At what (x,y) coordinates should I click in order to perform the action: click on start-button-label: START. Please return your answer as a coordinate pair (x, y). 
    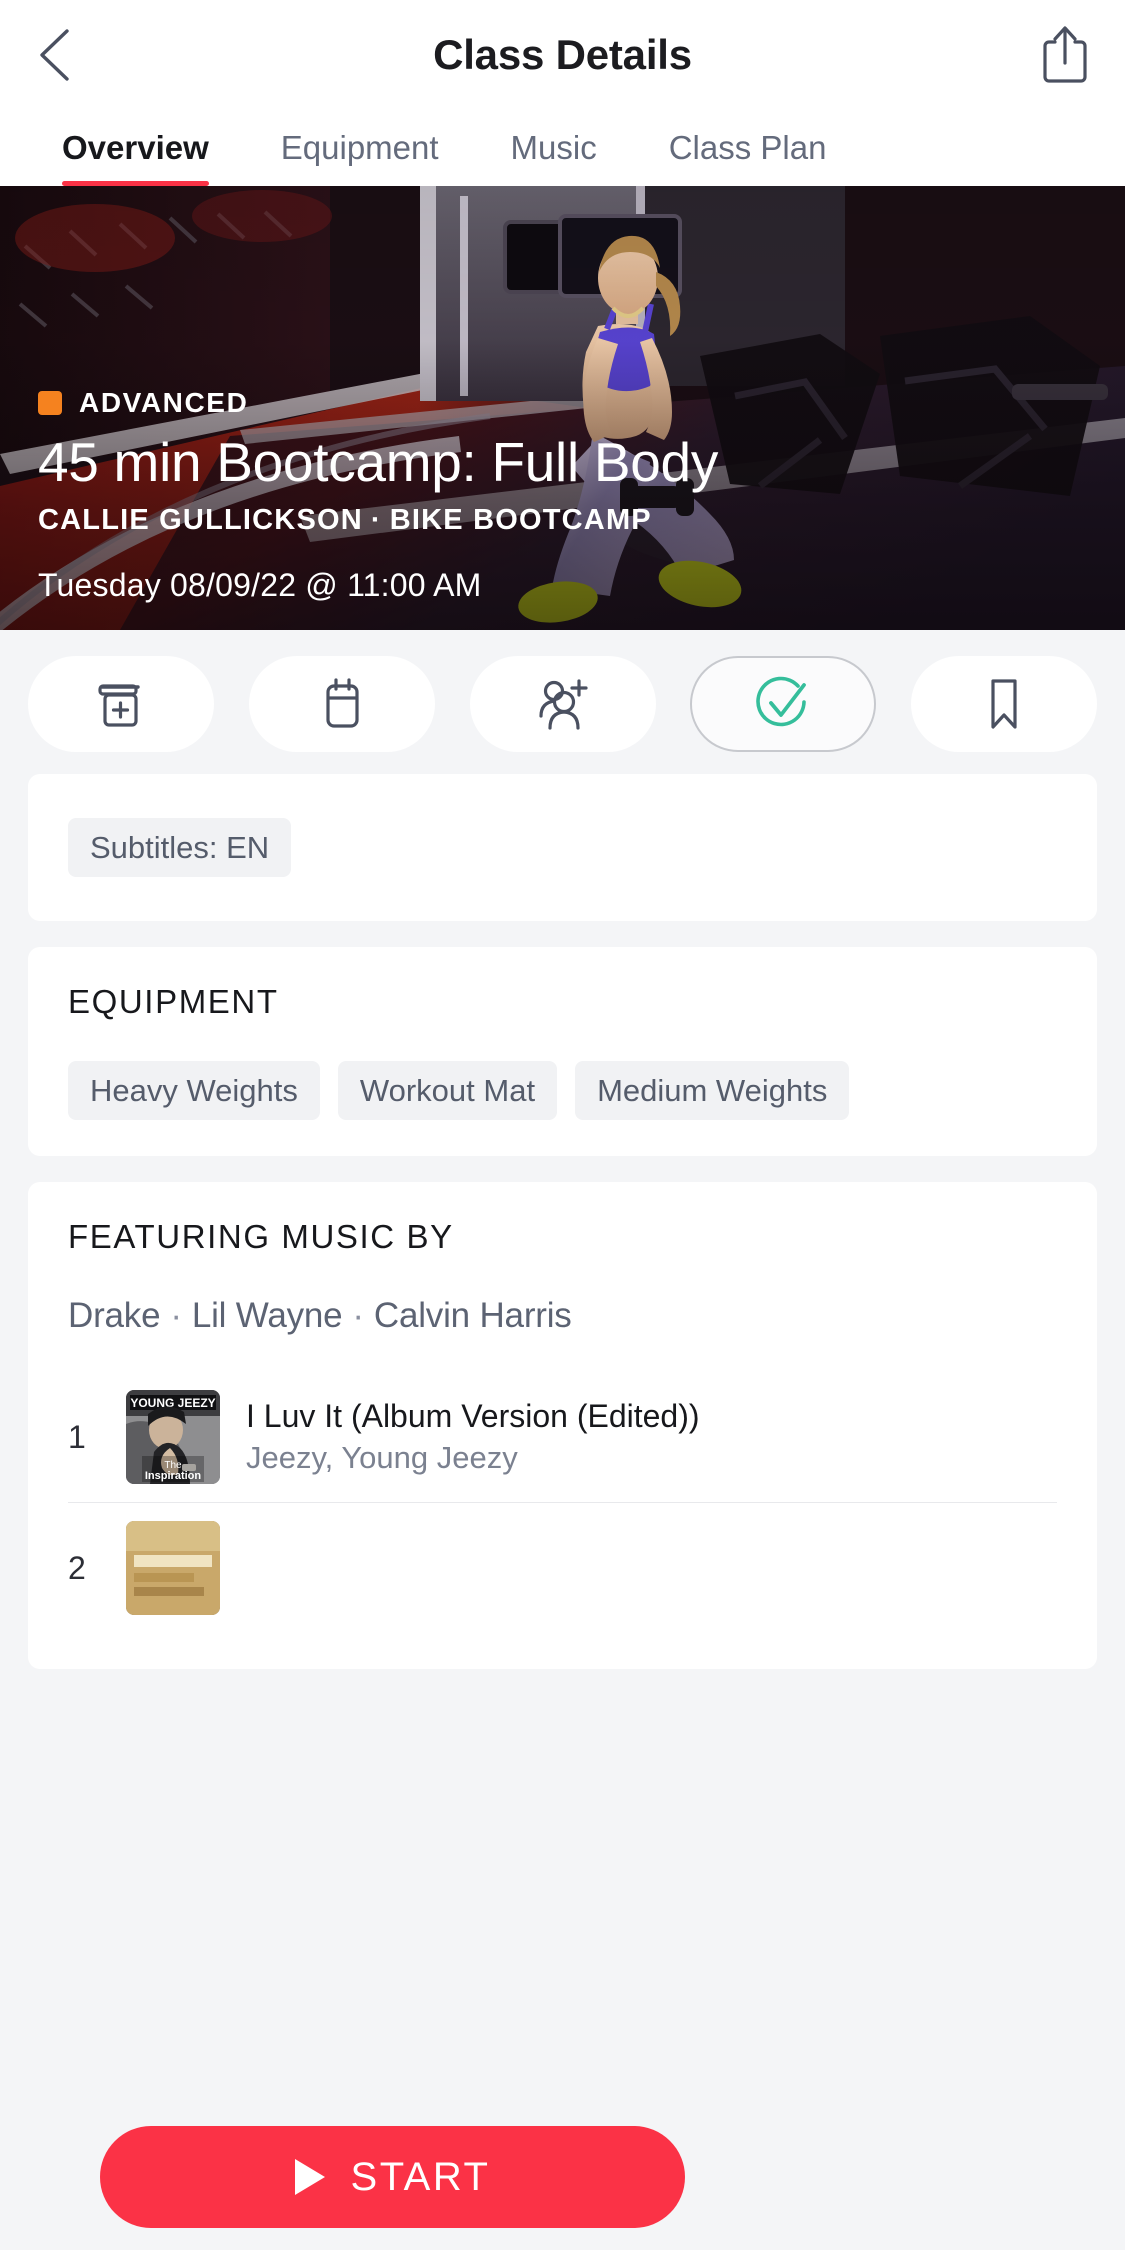
    Looking at the image, I should click on (420, 2176).